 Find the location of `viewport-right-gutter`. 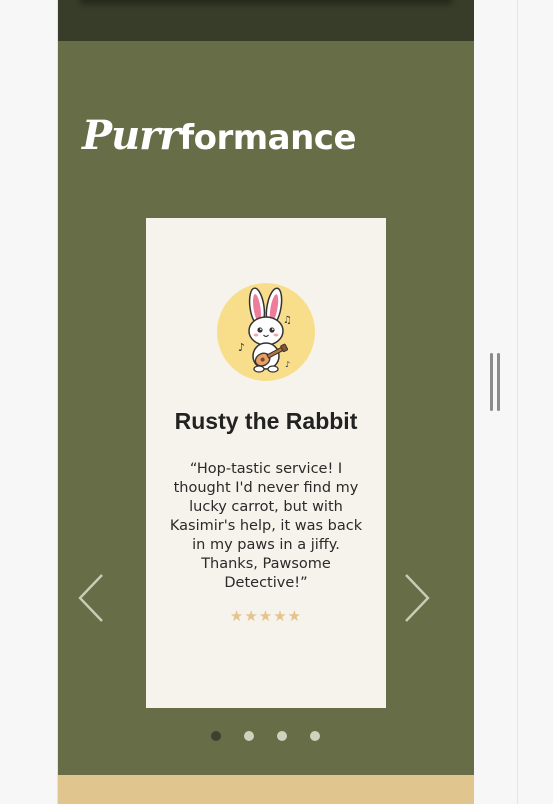

viewport-right-gutter is located at coordinates (513, 402).